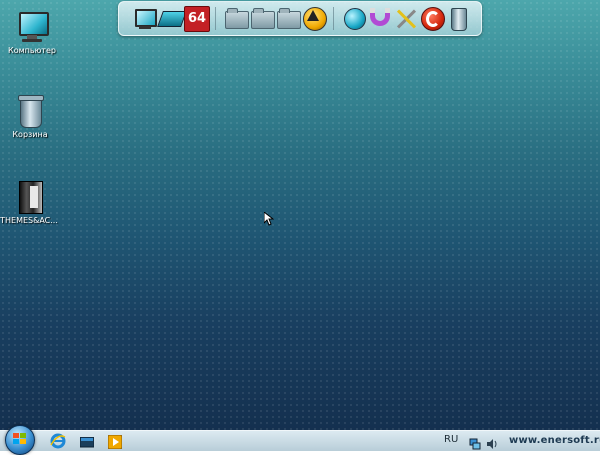 The image size is (600, 455). What do you see at coordinates (32, 50) in the screenshot?
I see `desktop-icon-label: Компьютер` at bounding box center [32, 50].